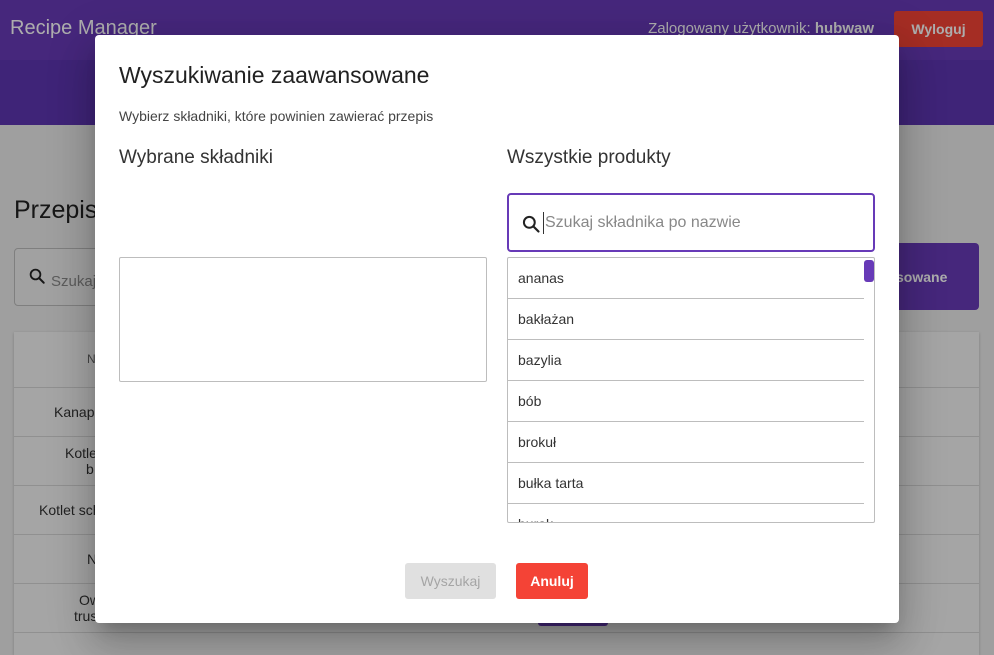  Describe the element at coordinates (703, 223) in the screenshot. I see `ingredient-search-input` at that location.